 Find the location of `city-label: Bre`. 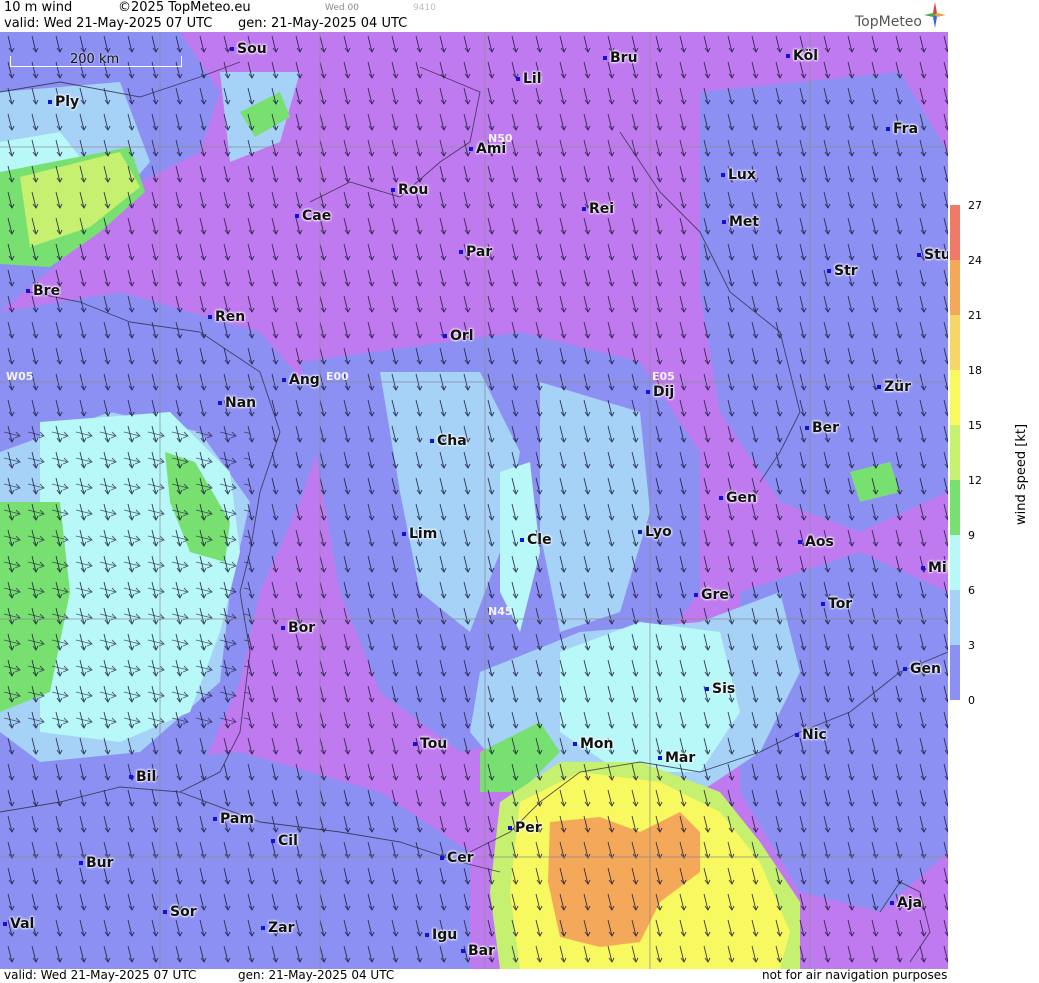

city-label: Bre is located at coordinates (43, 291).